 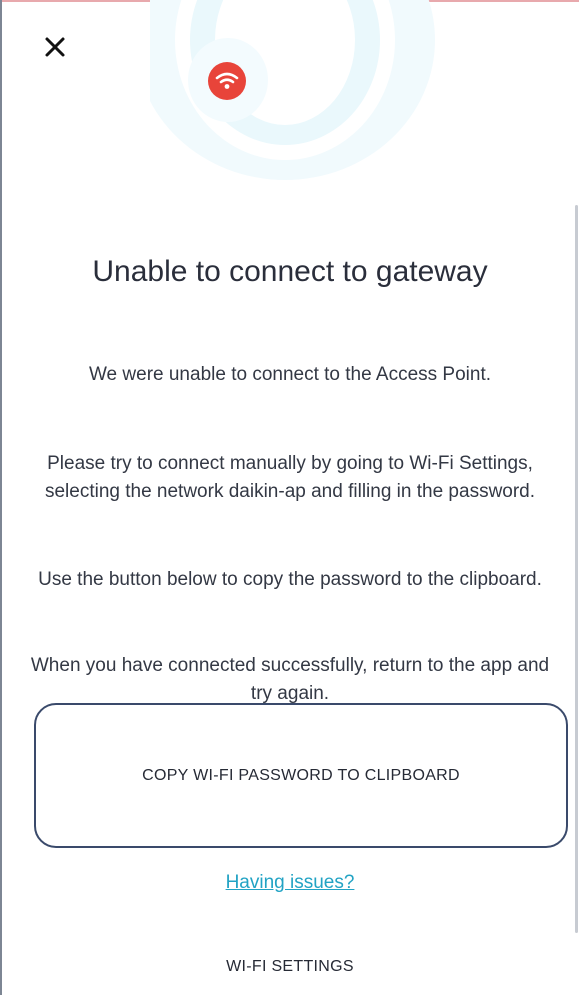 What do you see at coordinates (576, 569) in the screenshot?
I see `scrollbar` at bounding box center [576, 569].